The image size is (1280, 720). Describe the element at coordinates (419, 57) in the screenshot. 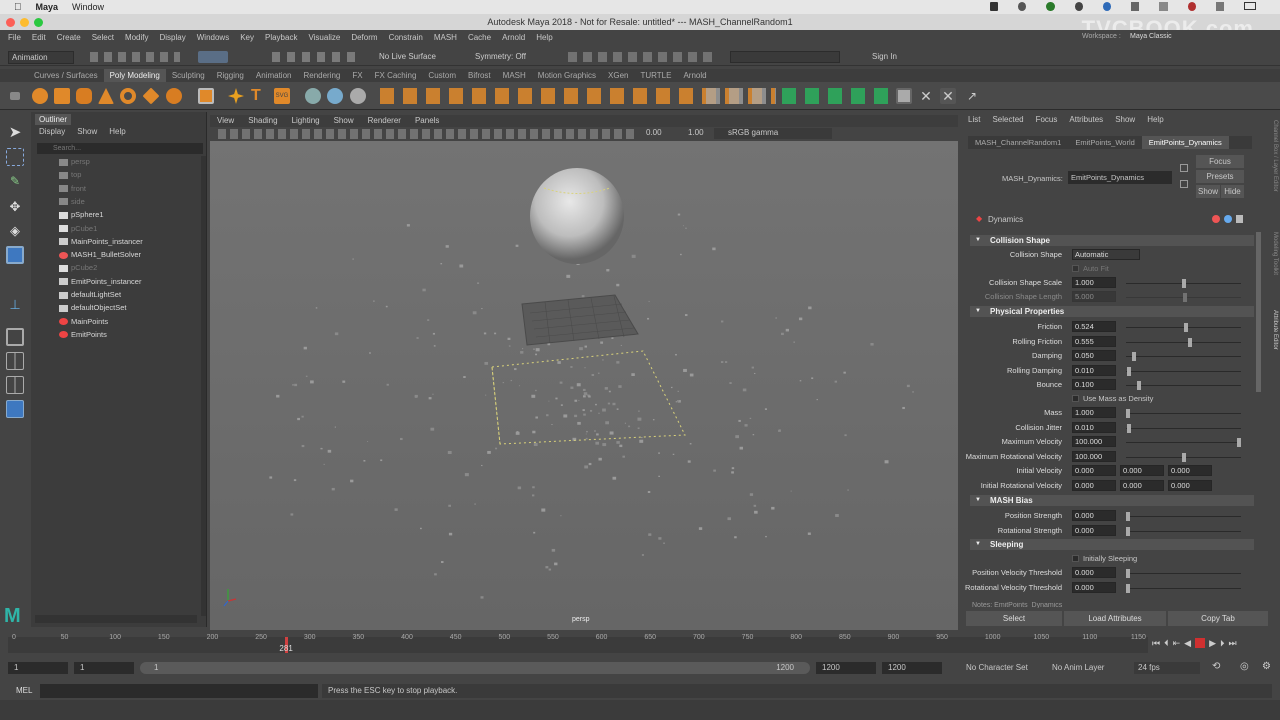

I see `live-surface-field: No Live Surface` at that location.